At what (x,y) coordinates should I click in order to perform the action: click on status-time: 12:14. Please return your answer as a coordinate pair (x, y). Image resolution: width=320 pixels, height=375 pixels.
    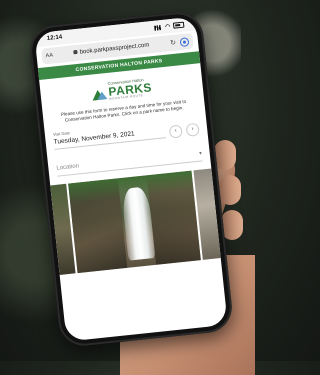
    Looking at the image, I should click on (54, 38).